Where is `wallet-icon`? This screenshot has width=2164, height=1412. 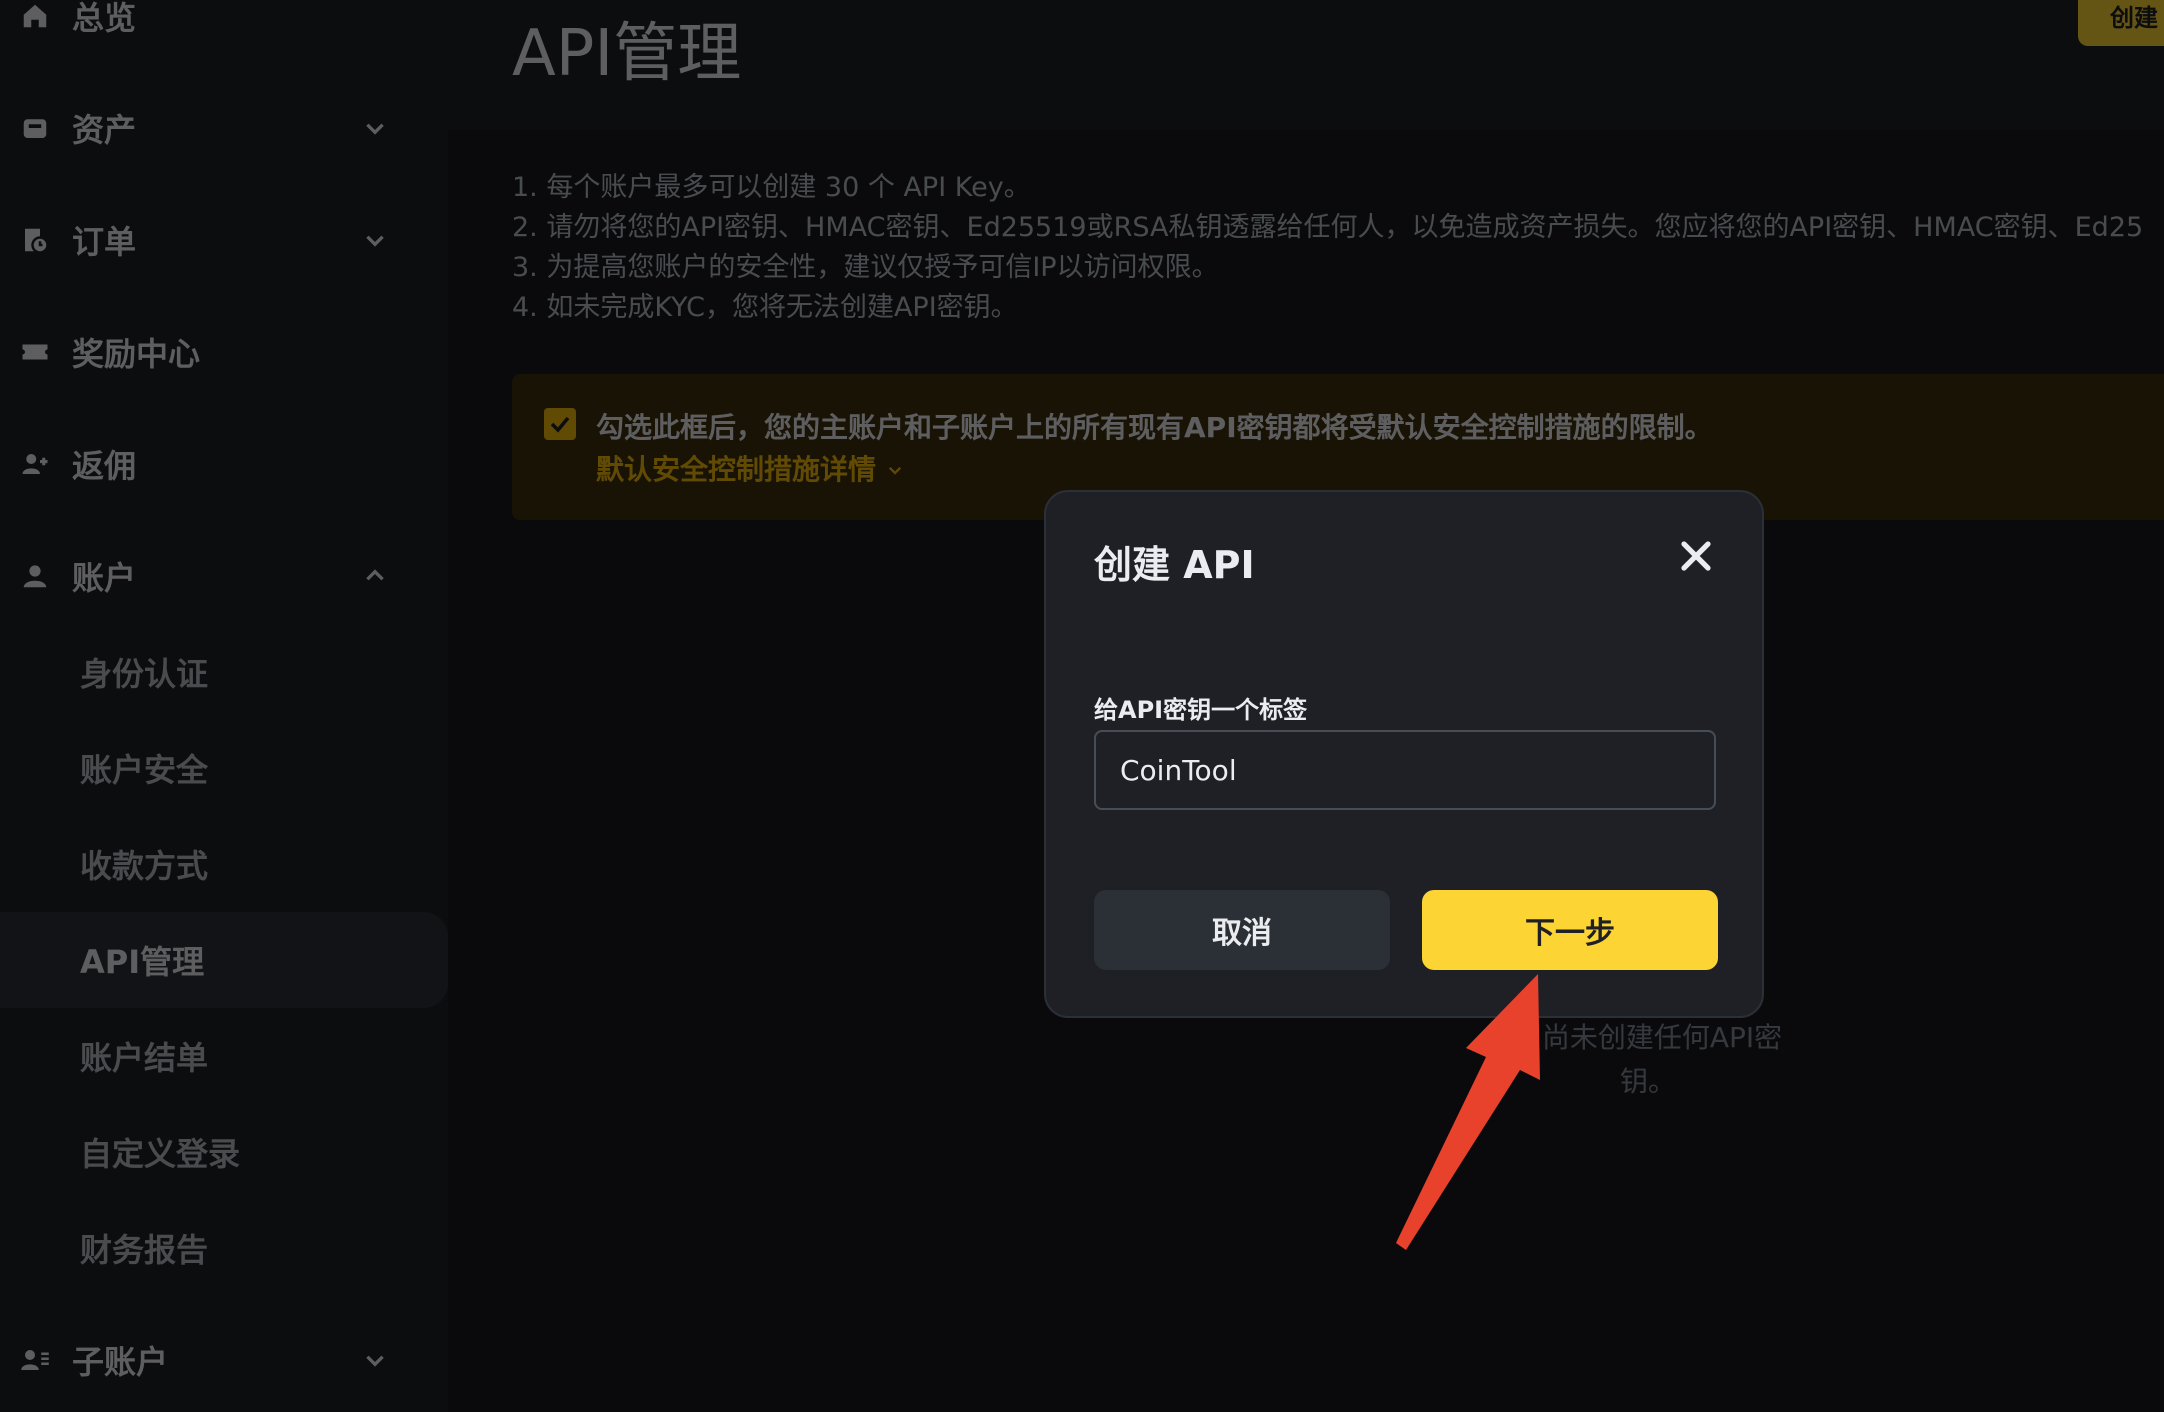 wallet-icon is located at coordinates (35, 128).